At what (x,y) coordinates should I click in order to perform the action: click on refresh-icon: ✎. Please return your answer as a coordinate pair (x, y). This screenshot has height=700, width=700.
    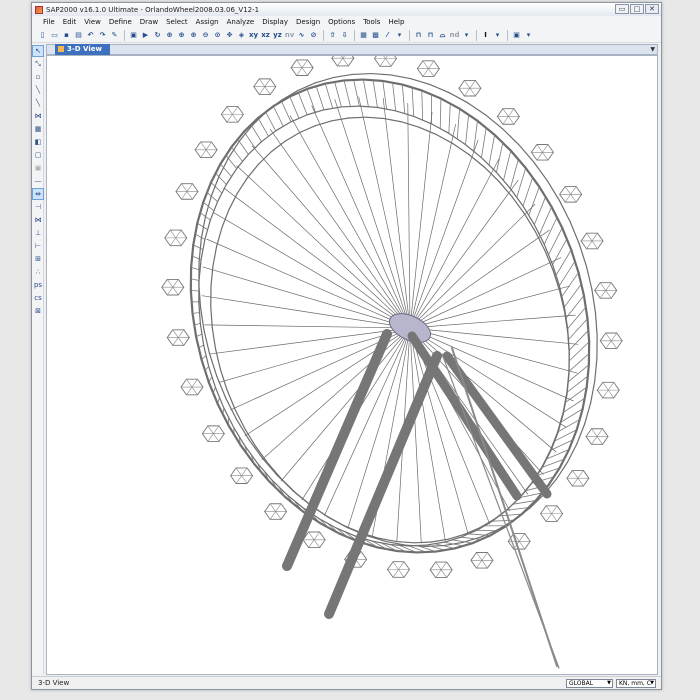
    Looking at the image, I should click on (114, 35).